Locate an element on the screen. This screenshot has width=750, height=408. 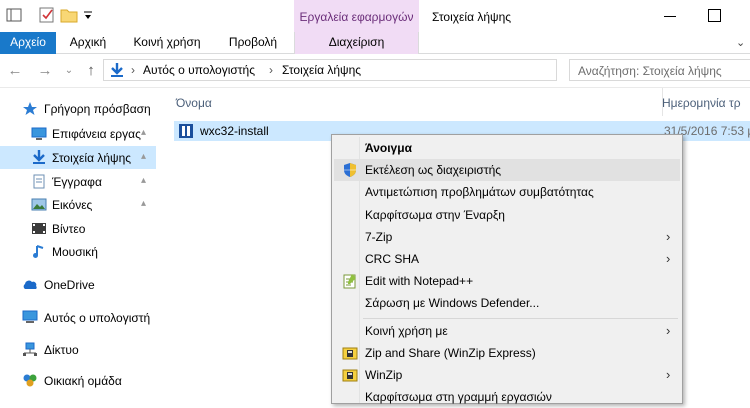
nav-videos: Βίντεο is located at coordinates (78, 228).